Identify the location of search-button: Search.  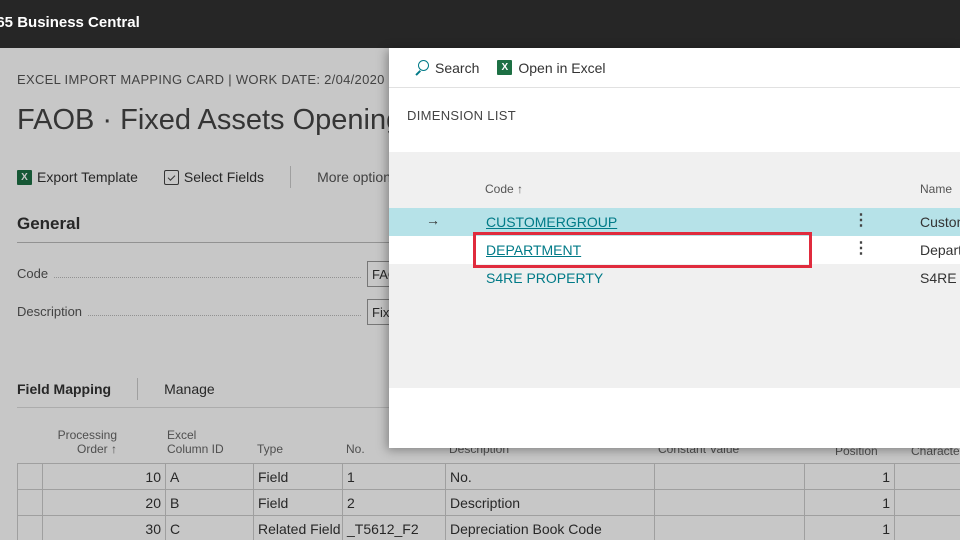
(446, 68).